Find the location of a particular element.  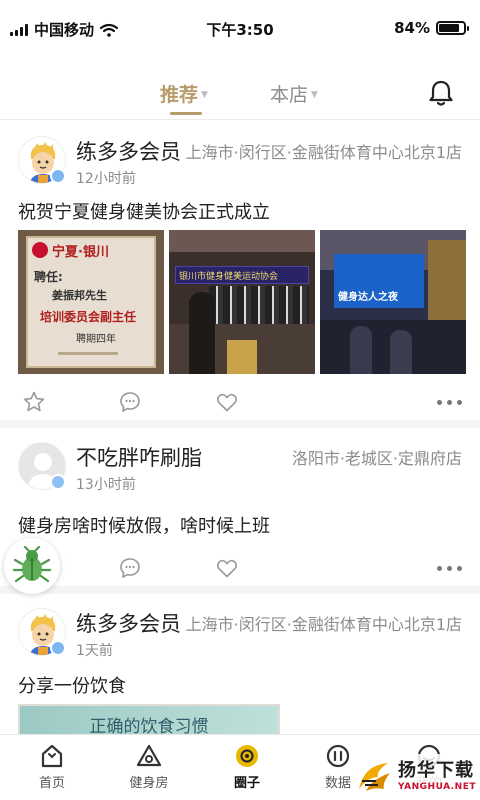

post-time: 12小时前 is located at coordinates (106, 179).